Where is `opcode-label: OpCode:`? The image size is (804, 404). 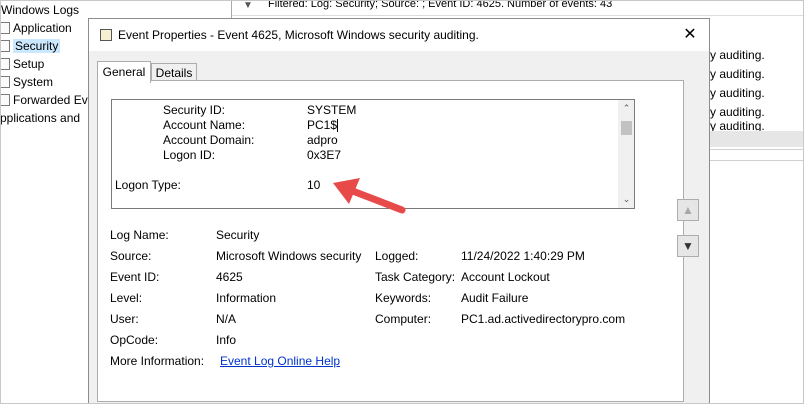 opcode-label: OpCode: is located at coordinates (134, 340).